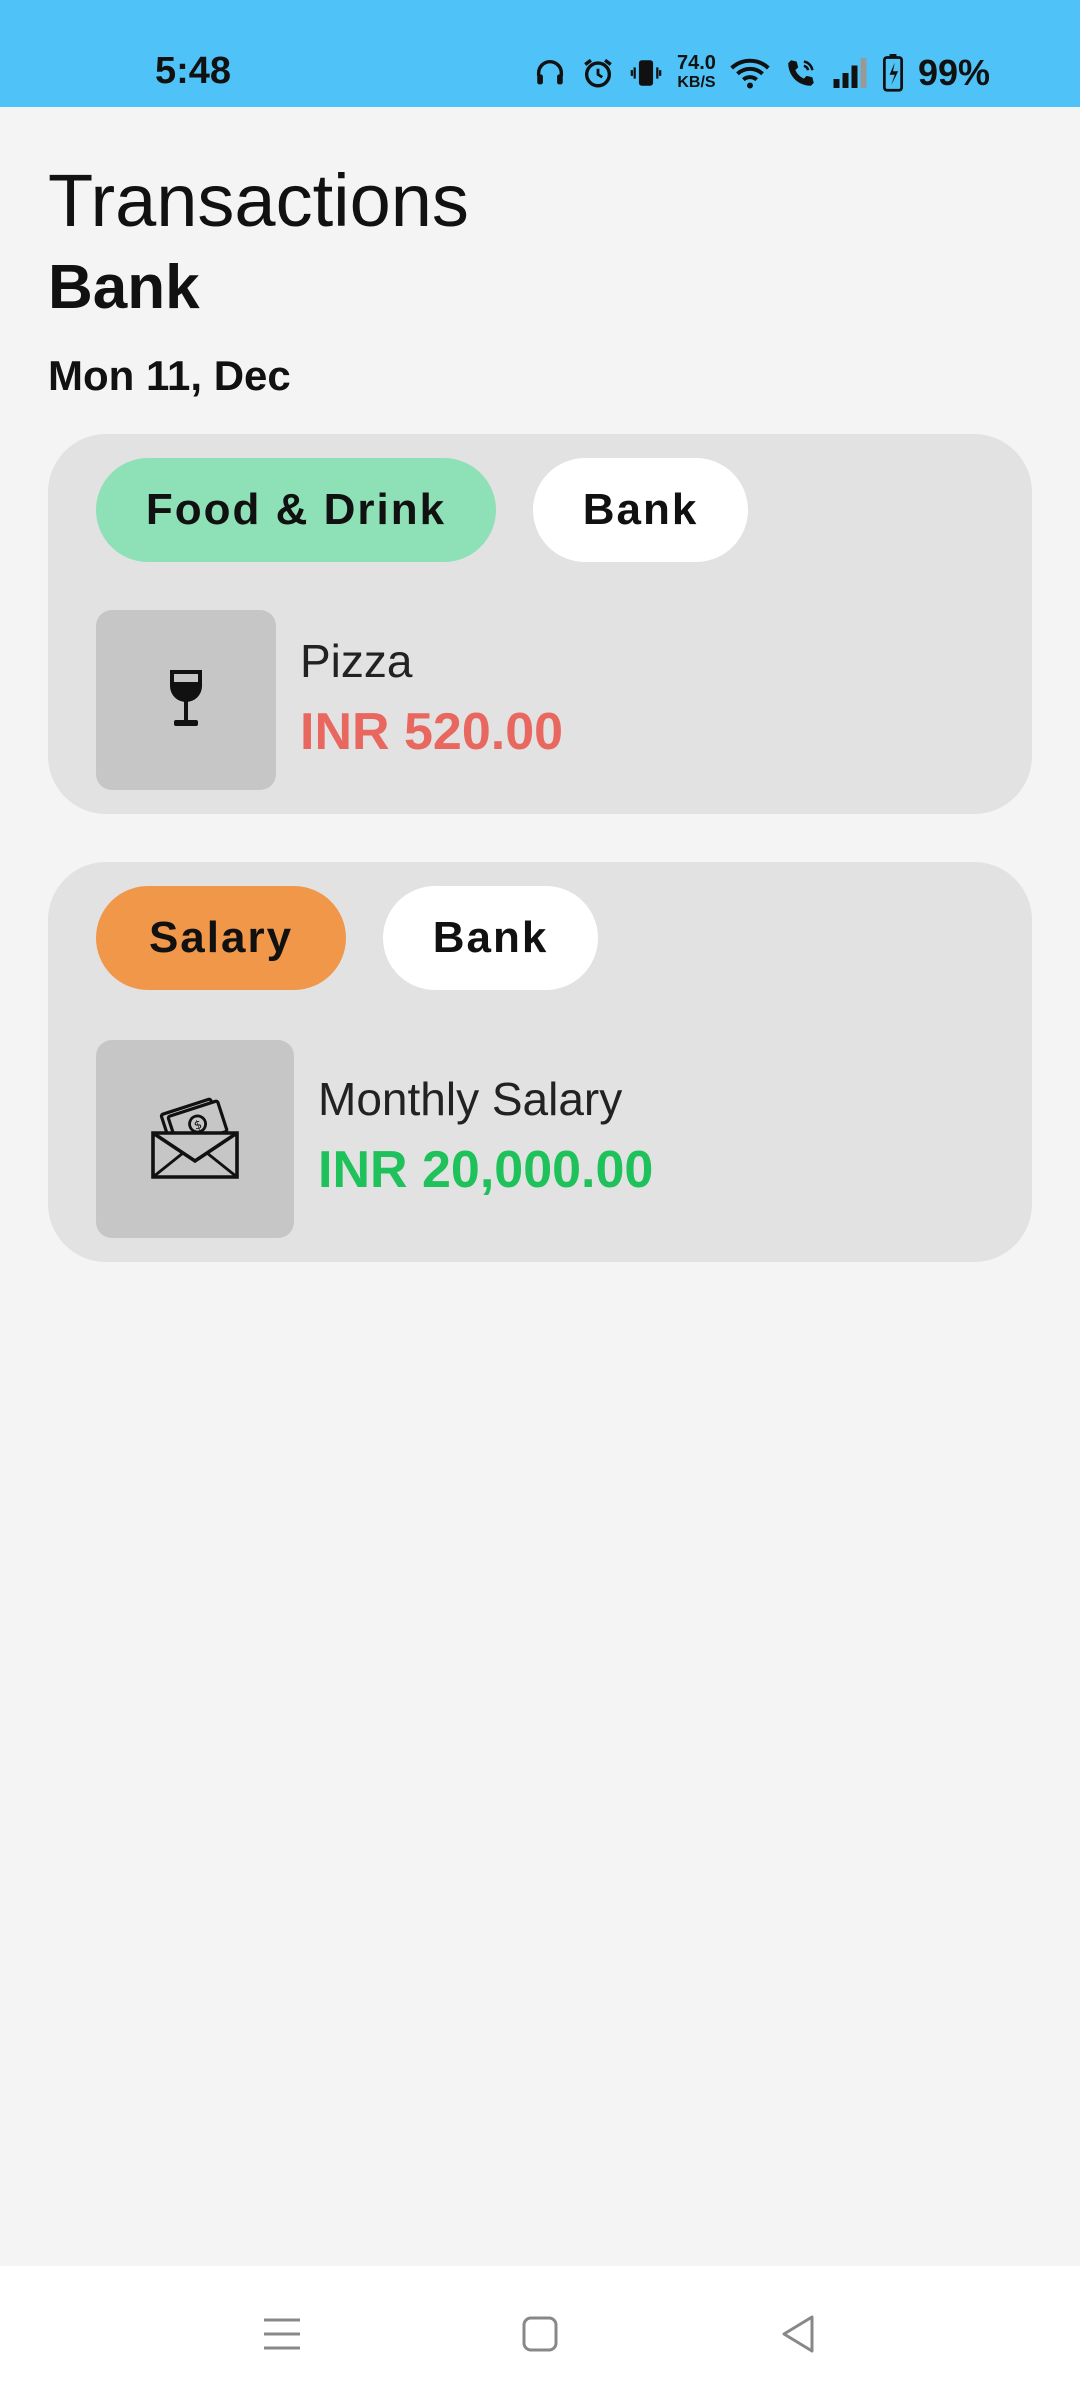 Image resolution: width=1080 pixels, height=2400 pixels. Describe the element at coordinates (850, 73) in the screenshot. I see `signal-icon` at that location.